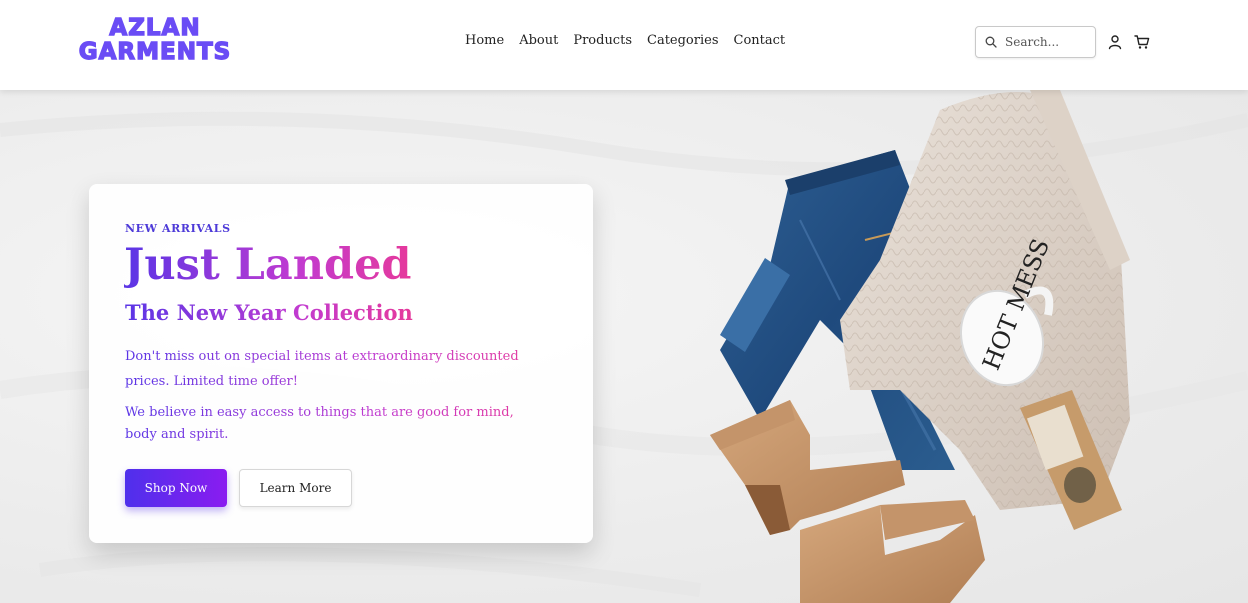 The width and height of the screenshot is (1248, 603). I want to click on brand-logo: AZLAN GARMENTS, so click(155, 40).